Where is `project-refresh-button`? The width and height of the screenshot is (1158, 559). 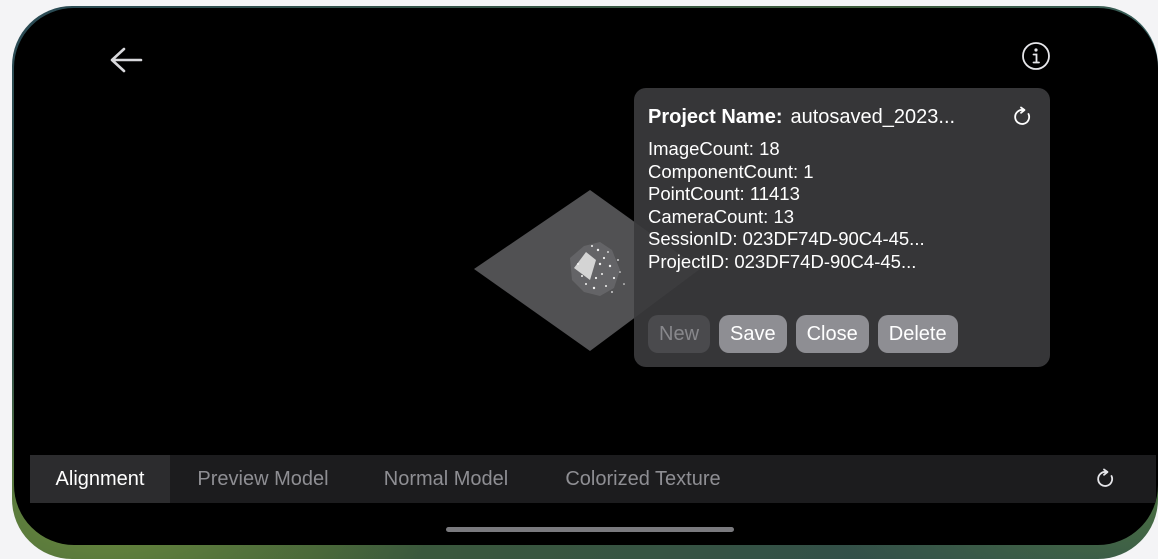 project-refresh-button is located at coordinates (1023, 117).